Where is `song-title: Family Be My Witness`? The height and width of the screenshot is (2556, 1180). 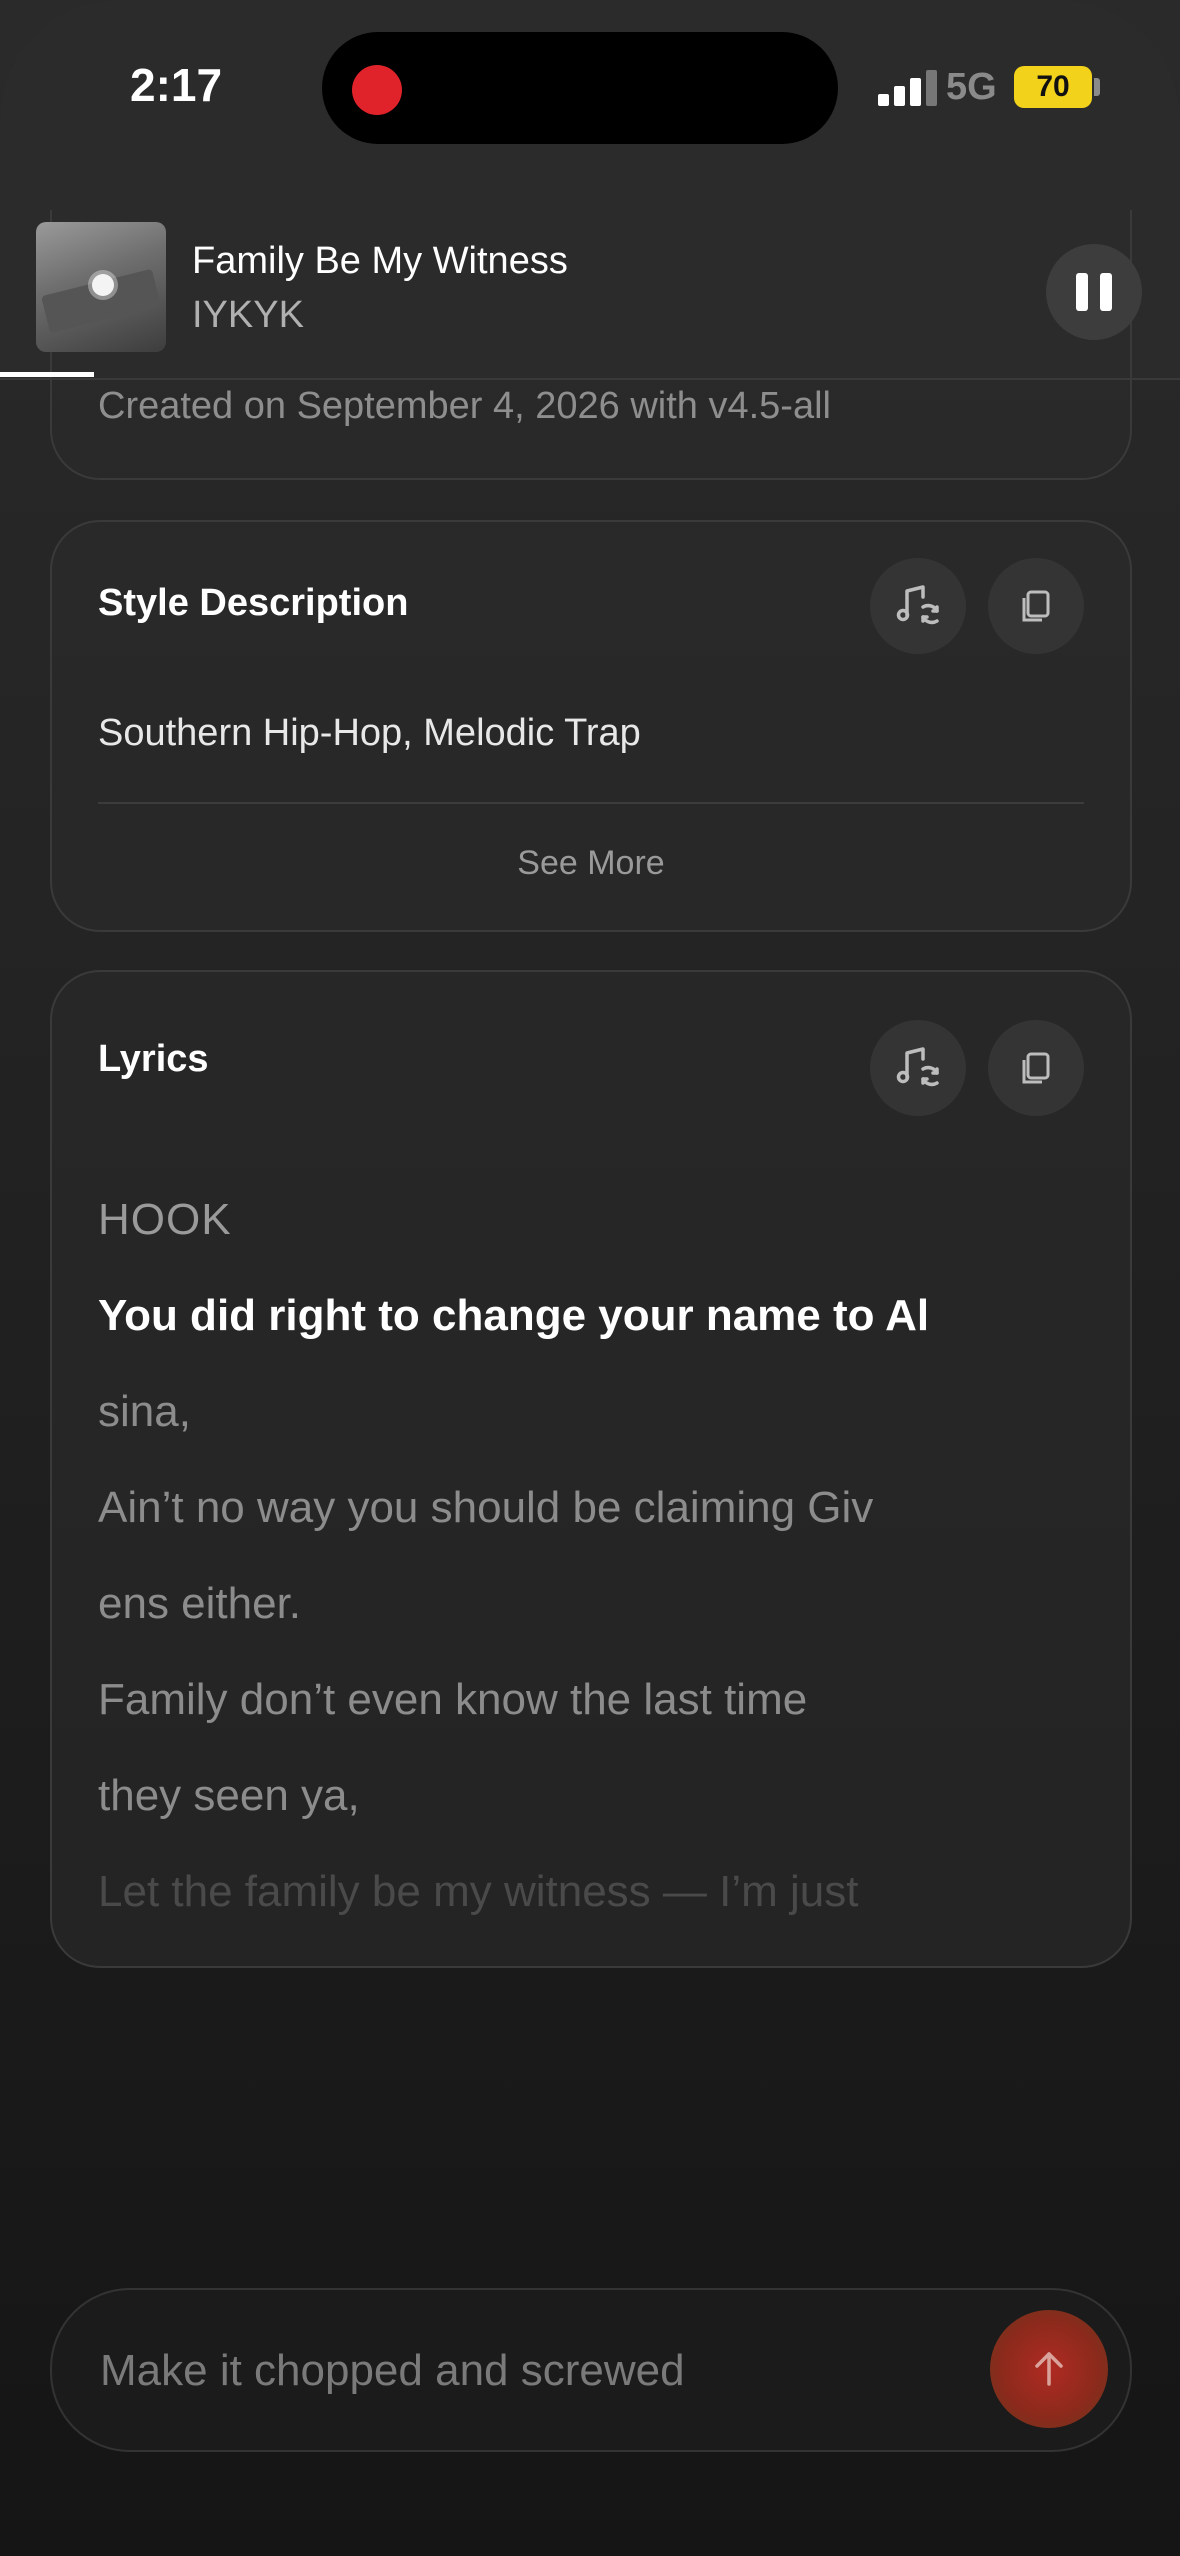 song-title: Family Be My Witness is located at coordinates (380, 261).